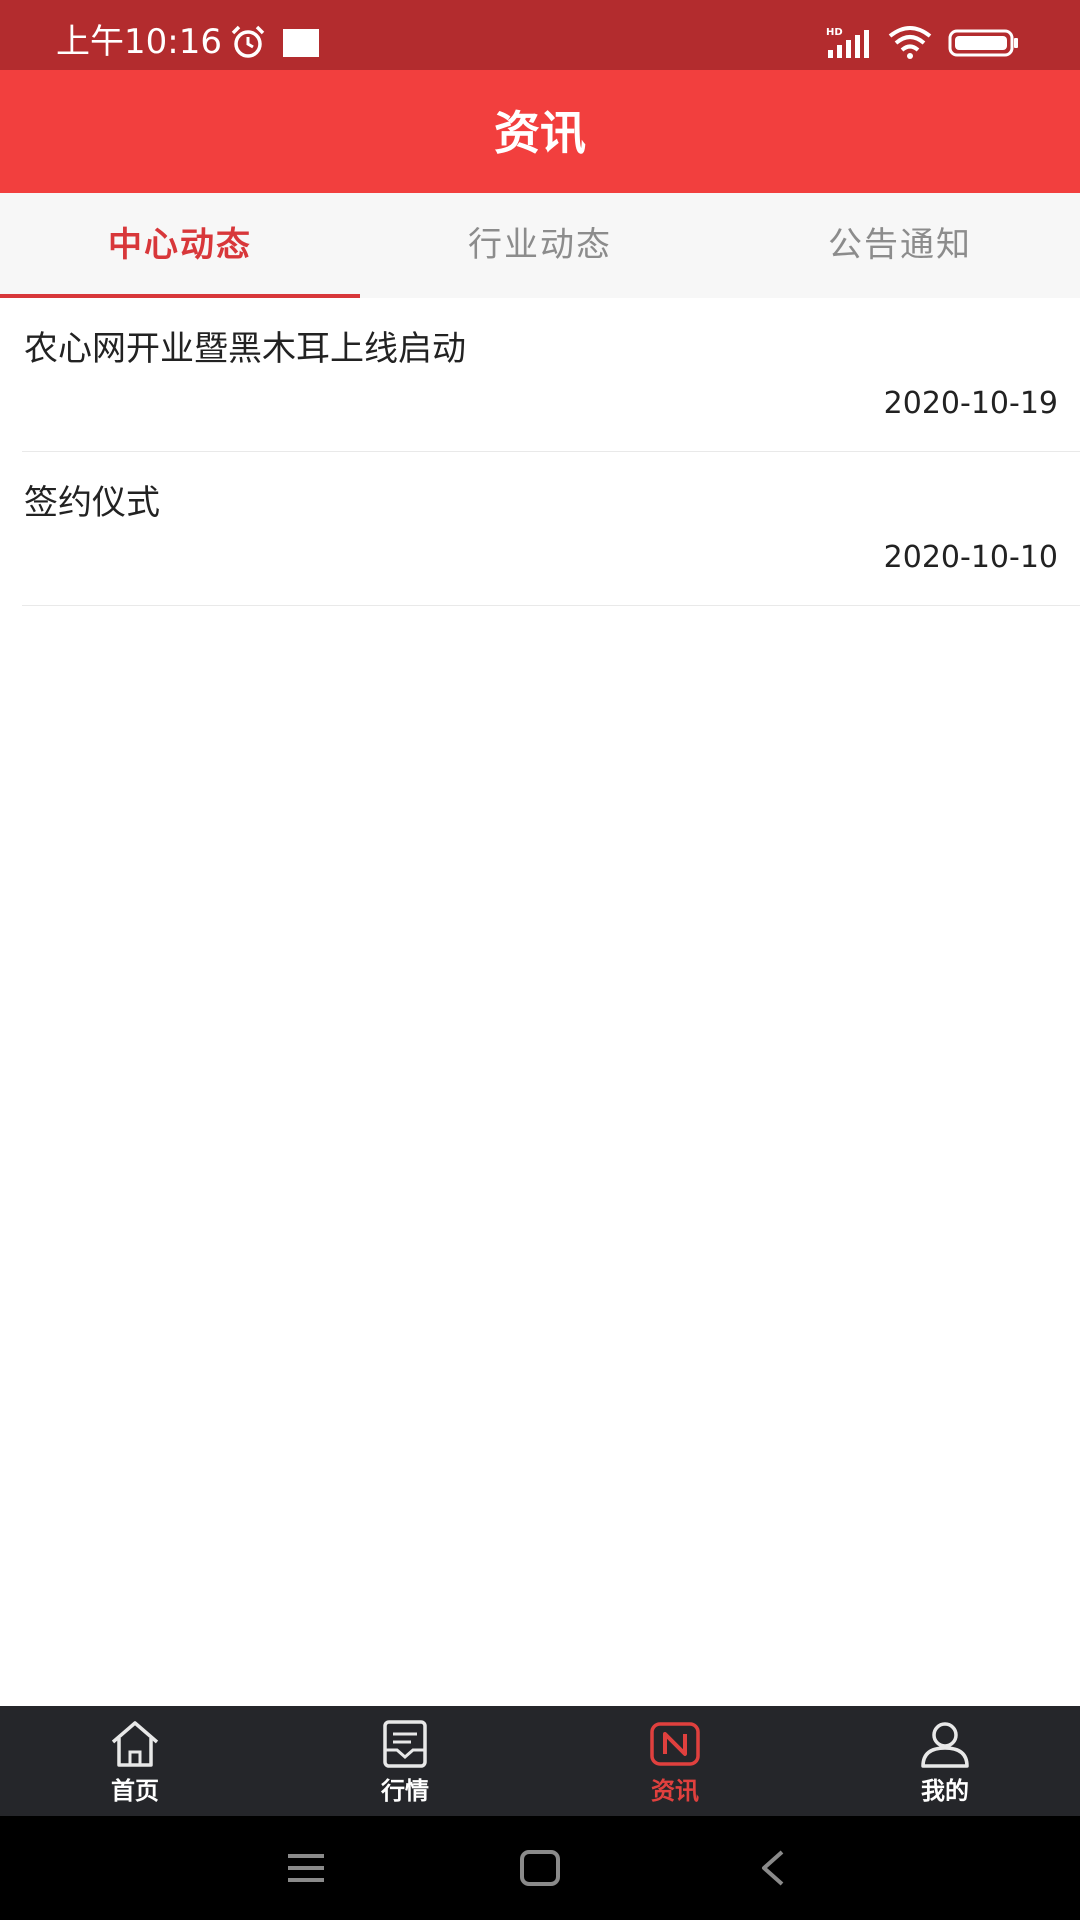  Describe the element at coordinates (551, 529) in the screenshot. I see `list-item: 签约仪式 2020-10-10` at that location.